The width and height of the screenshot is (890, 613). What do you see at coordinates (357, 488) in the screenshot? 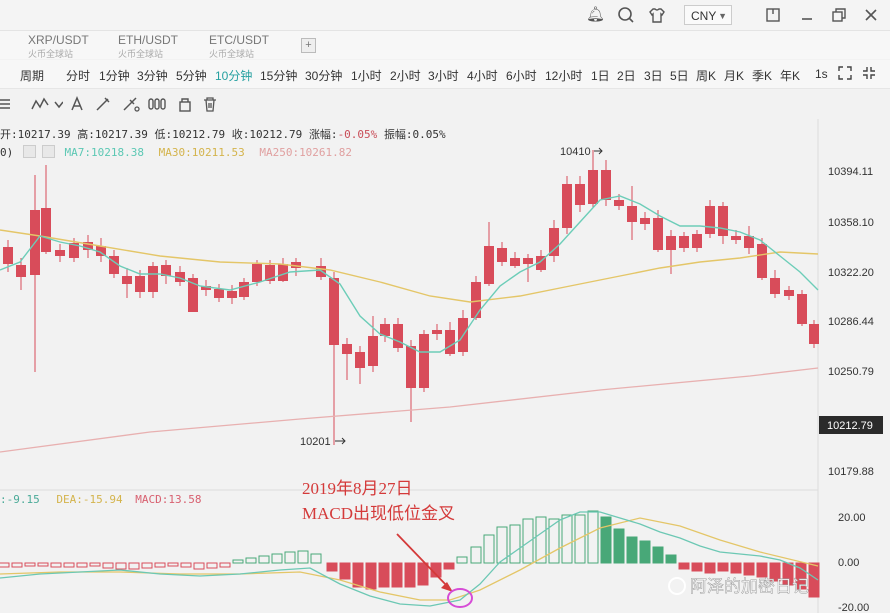
I see `annotation-date: 2019年8月27日` at bounding box center [357, 488].